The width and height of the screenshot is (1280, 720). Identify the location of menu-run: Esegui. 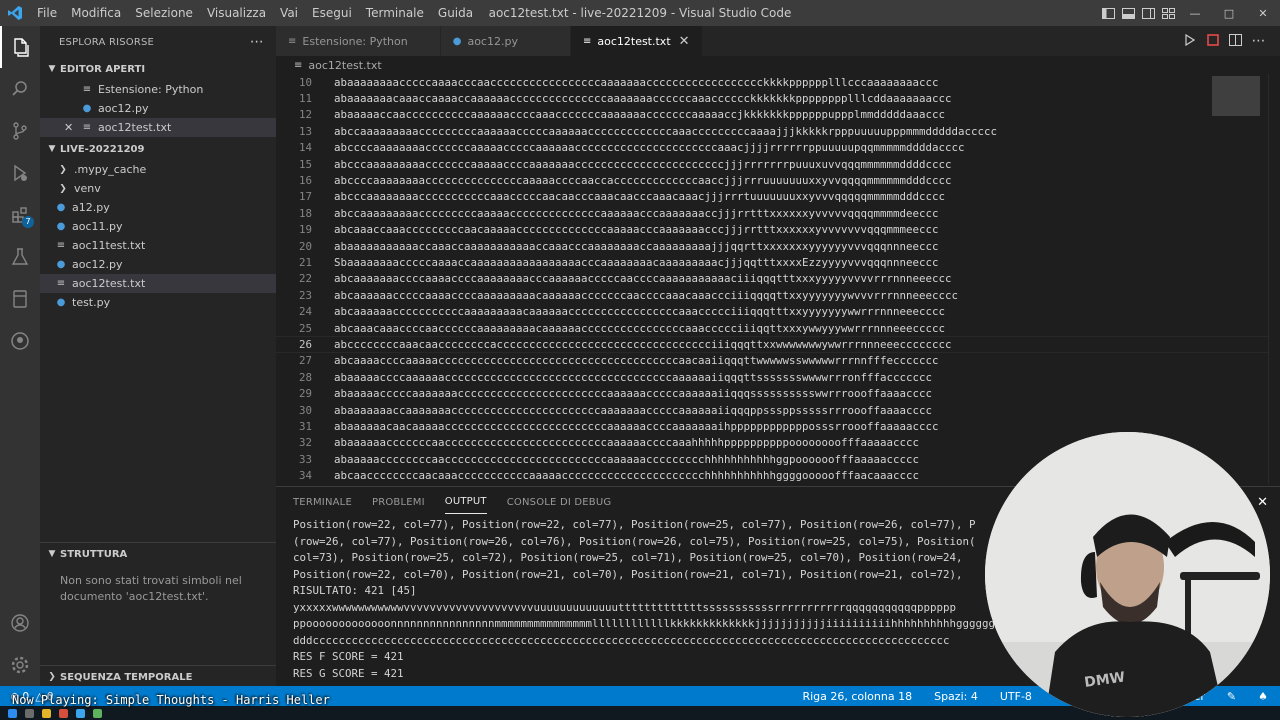
(332, 13).